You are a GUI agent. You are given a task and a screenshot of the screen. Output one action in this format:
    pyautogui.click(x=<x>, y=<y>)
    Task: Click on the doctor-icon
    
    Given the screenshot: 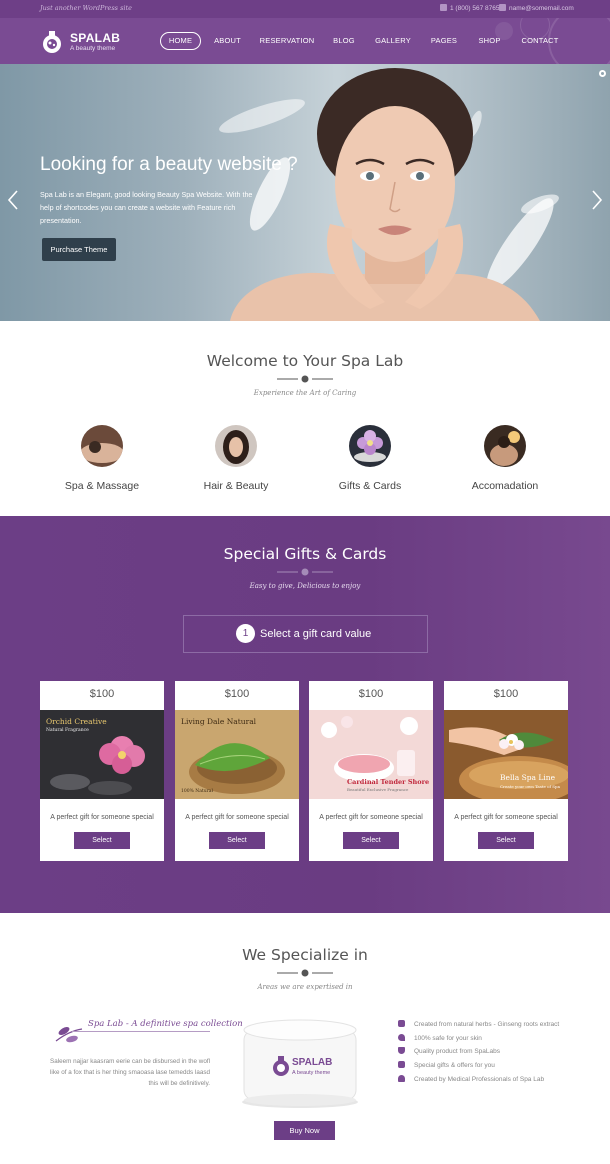 What is the action you would take?
    pyautogui.click(x=401, y=1078)
    